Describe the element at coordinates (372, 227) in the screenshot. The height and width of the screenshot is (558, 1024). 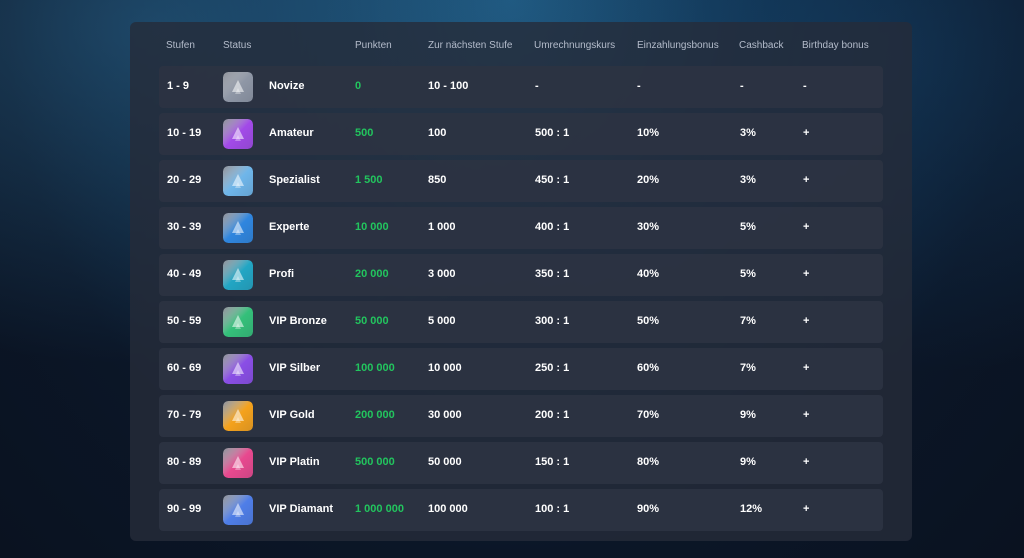
I see `row-punkten: 10 000` at that location.